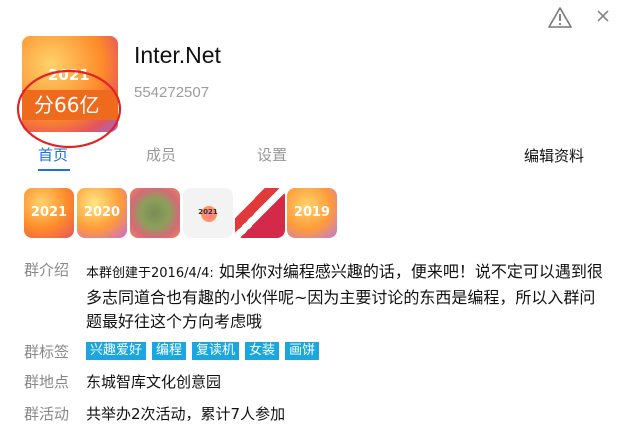 This screenshot has width=621, height=430. I want to click on tag-list: 兴趣爱好 编程 复读机 女装 画饼, so click(203, 351).